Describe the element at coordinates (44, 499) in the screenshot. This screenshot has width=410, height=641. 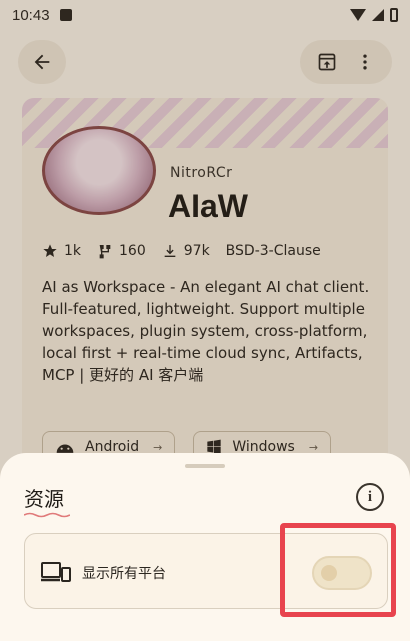
I see `sheet-title: 资源` at that location.